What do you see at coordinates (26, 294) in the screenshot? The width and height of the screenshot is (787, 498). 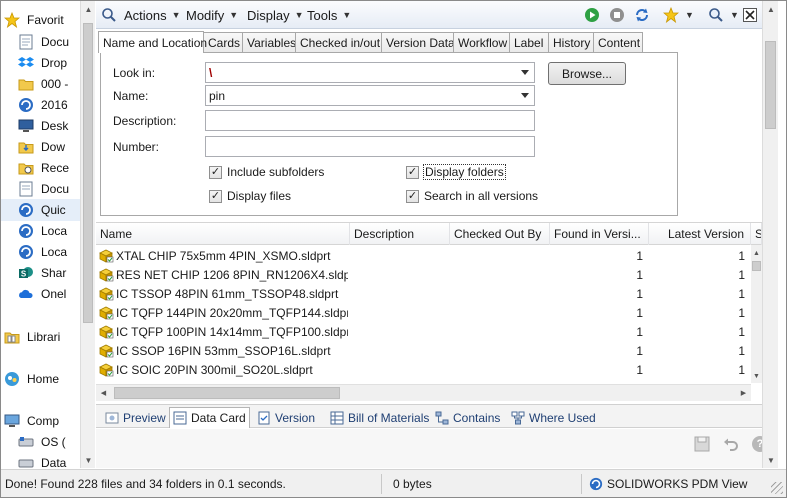 I see `onedrive-icon` at bounding box center [26, 294].